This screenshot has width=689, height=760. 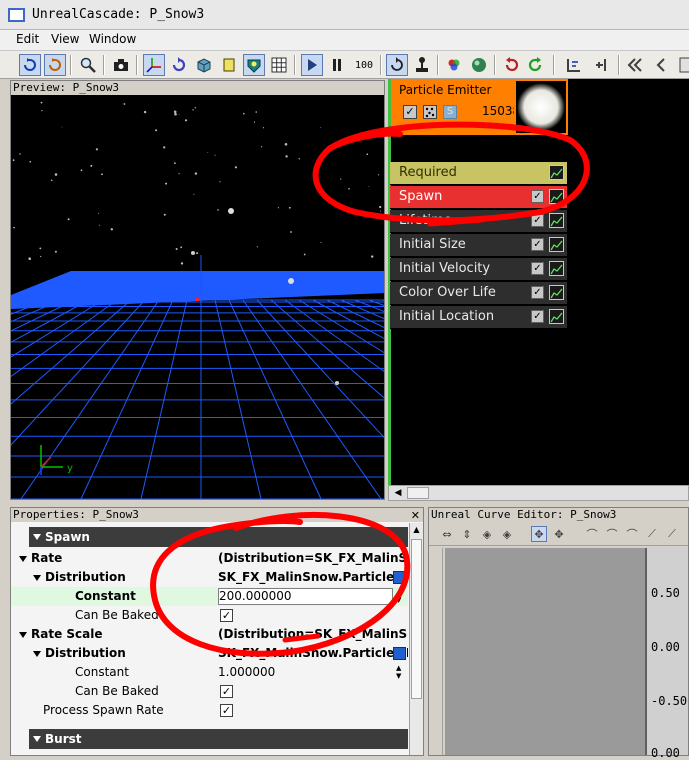 What do you see at coordinates (30, 65) in the screenshot?
I see `restart-sim-icon` at bounding box center [30, 65].